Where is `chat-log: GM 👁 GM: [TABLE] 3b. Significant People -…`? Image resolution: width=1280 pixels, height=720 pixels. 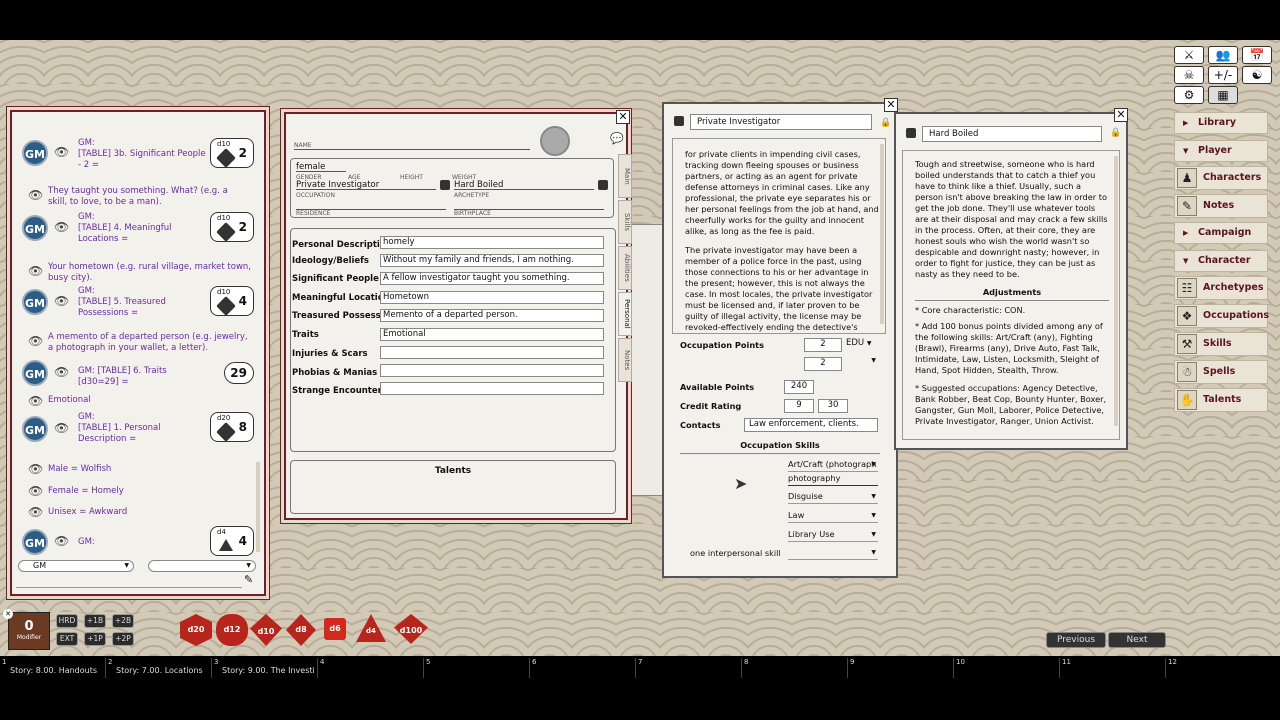 chat-log: GM 👁 GM: [TABLE] 3b. Significant People -… is located at coordinates (137, 337).